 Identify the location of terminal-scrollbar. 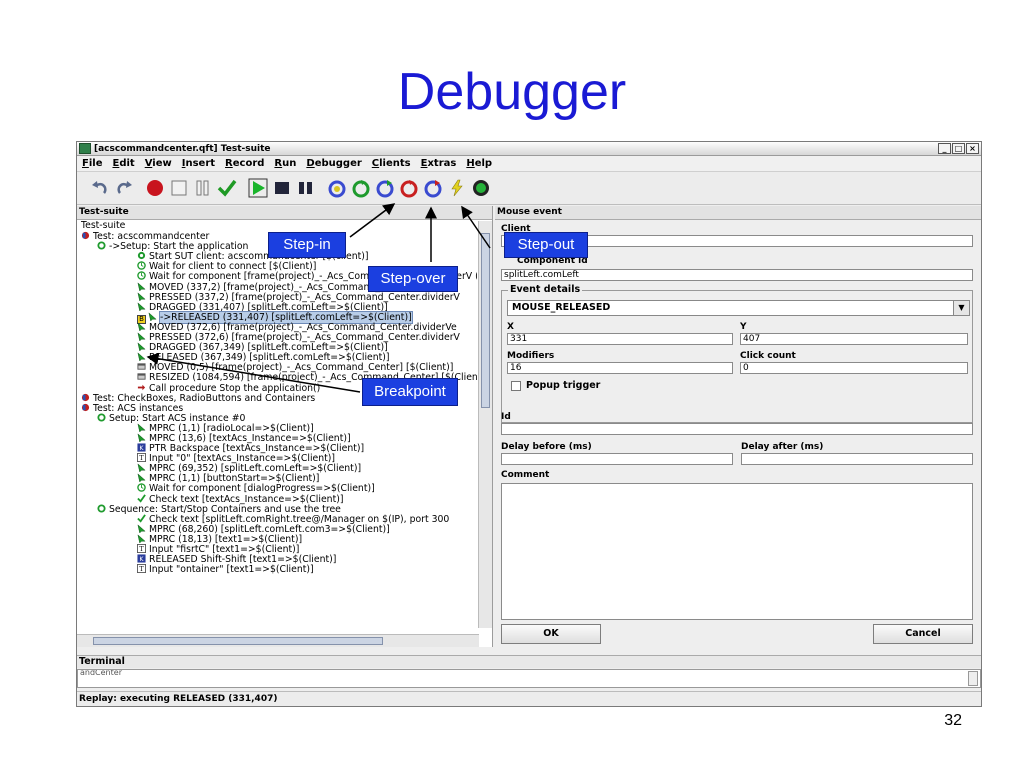
(973, 678).